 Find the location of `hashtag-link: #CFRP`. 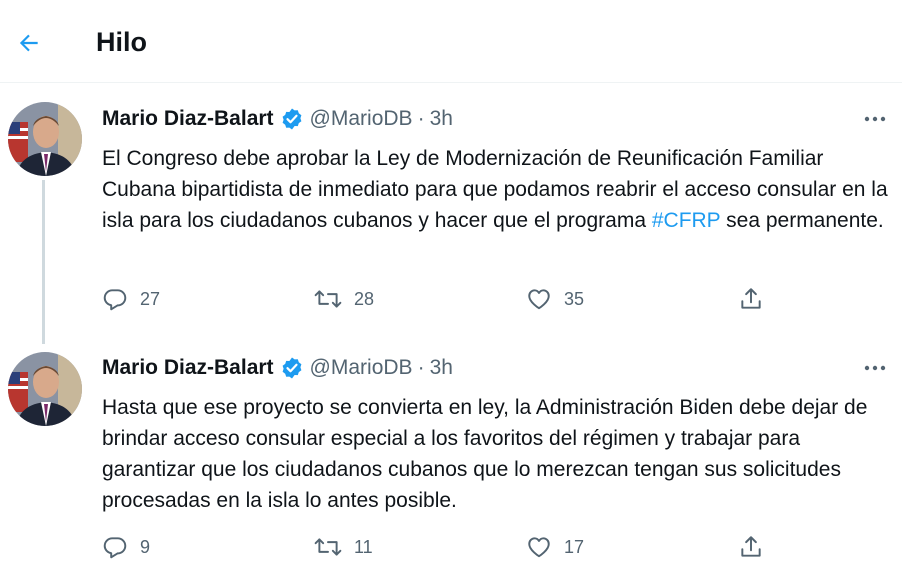

hashtag-link: #CFRP is located at coordinates (686, 220).